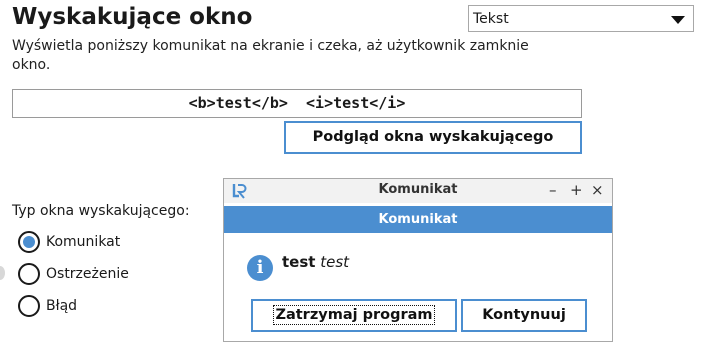 The height and width of the screenshot is (352, 702). Describe the element at coordinates (101, 211) in the screenshot. I see `popup-type-label: Typ okna wyskakującego:` at that location.